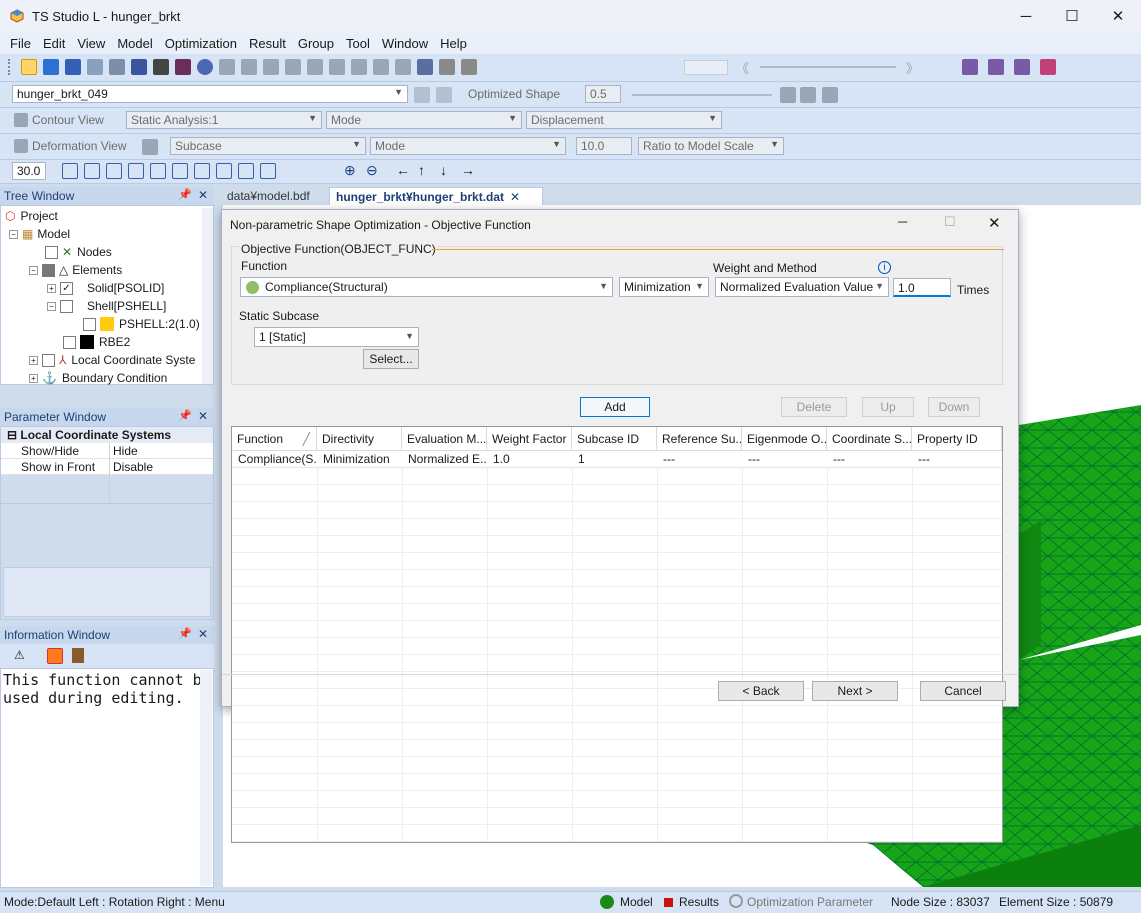 The width and height of the screenshot is (1141, 913). What do you see at coordinates (405, 43) in the screenshot?
I see `menu-window: Window` at bounding box center [405, 43].